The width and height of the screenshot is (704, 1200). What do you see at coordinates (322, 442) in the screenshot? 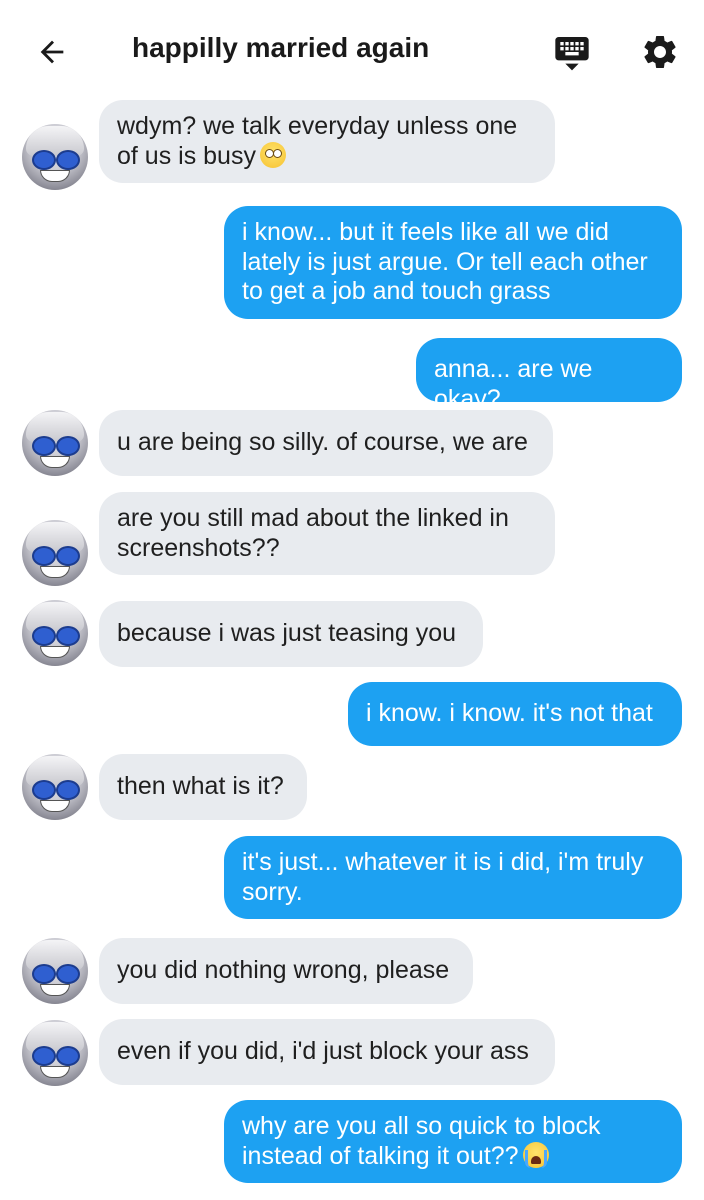
I see `message-text: u are being so silly. of course, we are` at bounding box center [322, 442].